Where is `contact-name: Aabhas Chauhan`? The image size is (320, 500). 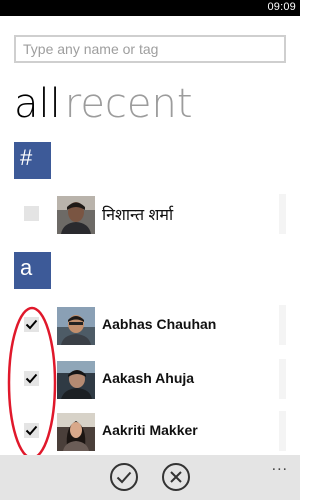
contact-name: Aabhas Chauhan is located at coordinates (159, 324).